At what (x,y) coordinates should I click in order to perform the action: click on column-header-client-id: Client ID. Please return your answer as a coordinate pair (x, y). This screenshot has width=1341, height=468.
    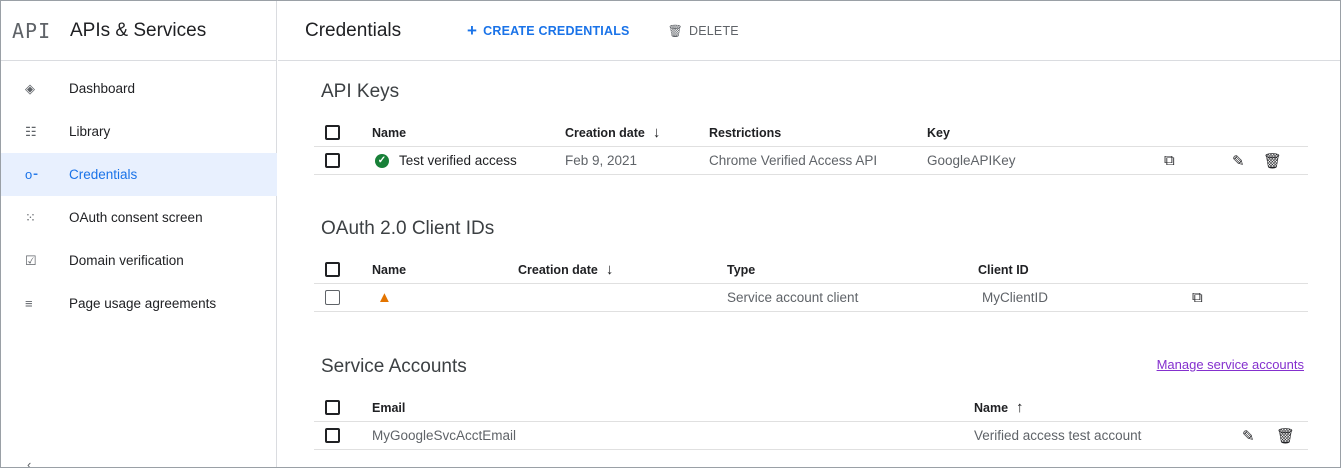
    Looking at the image, I should click on (1003, 269).